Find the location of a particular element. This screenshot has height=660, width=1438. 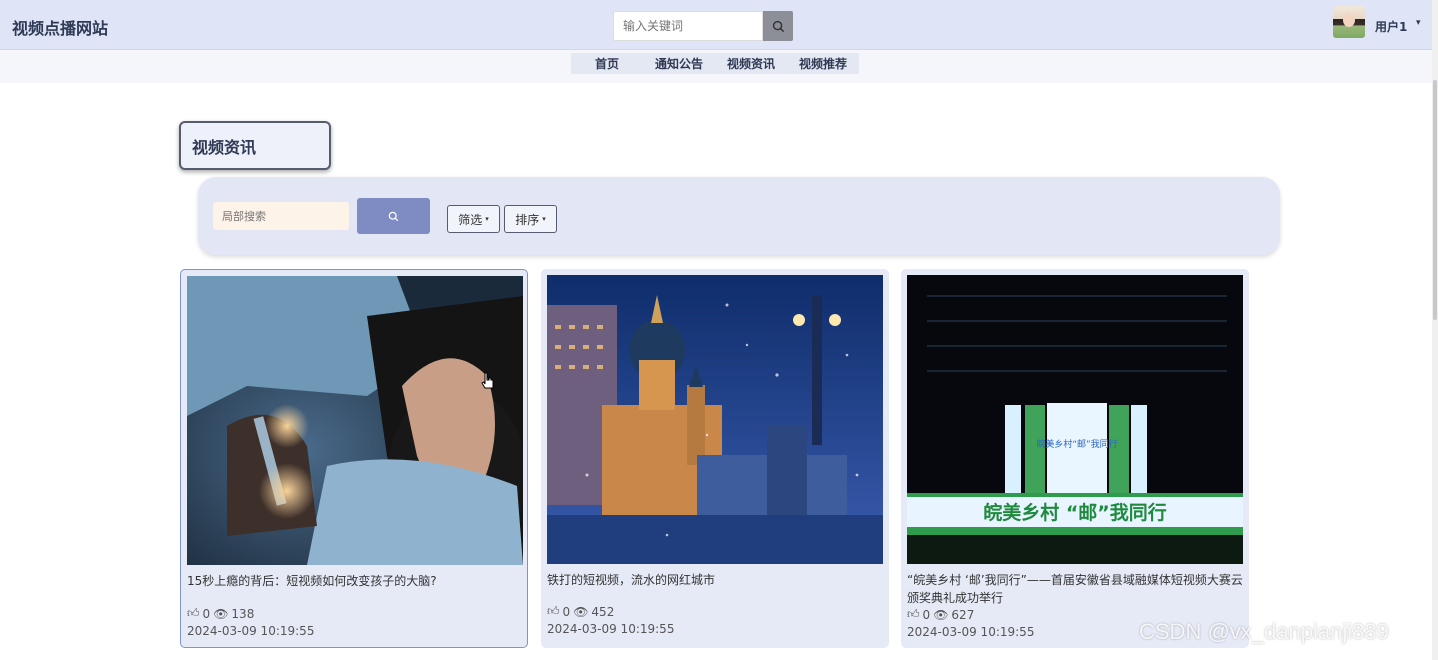

video-card-stats: 👍︎ 0 👁︎ 452 is located at coordinates (580, 611).